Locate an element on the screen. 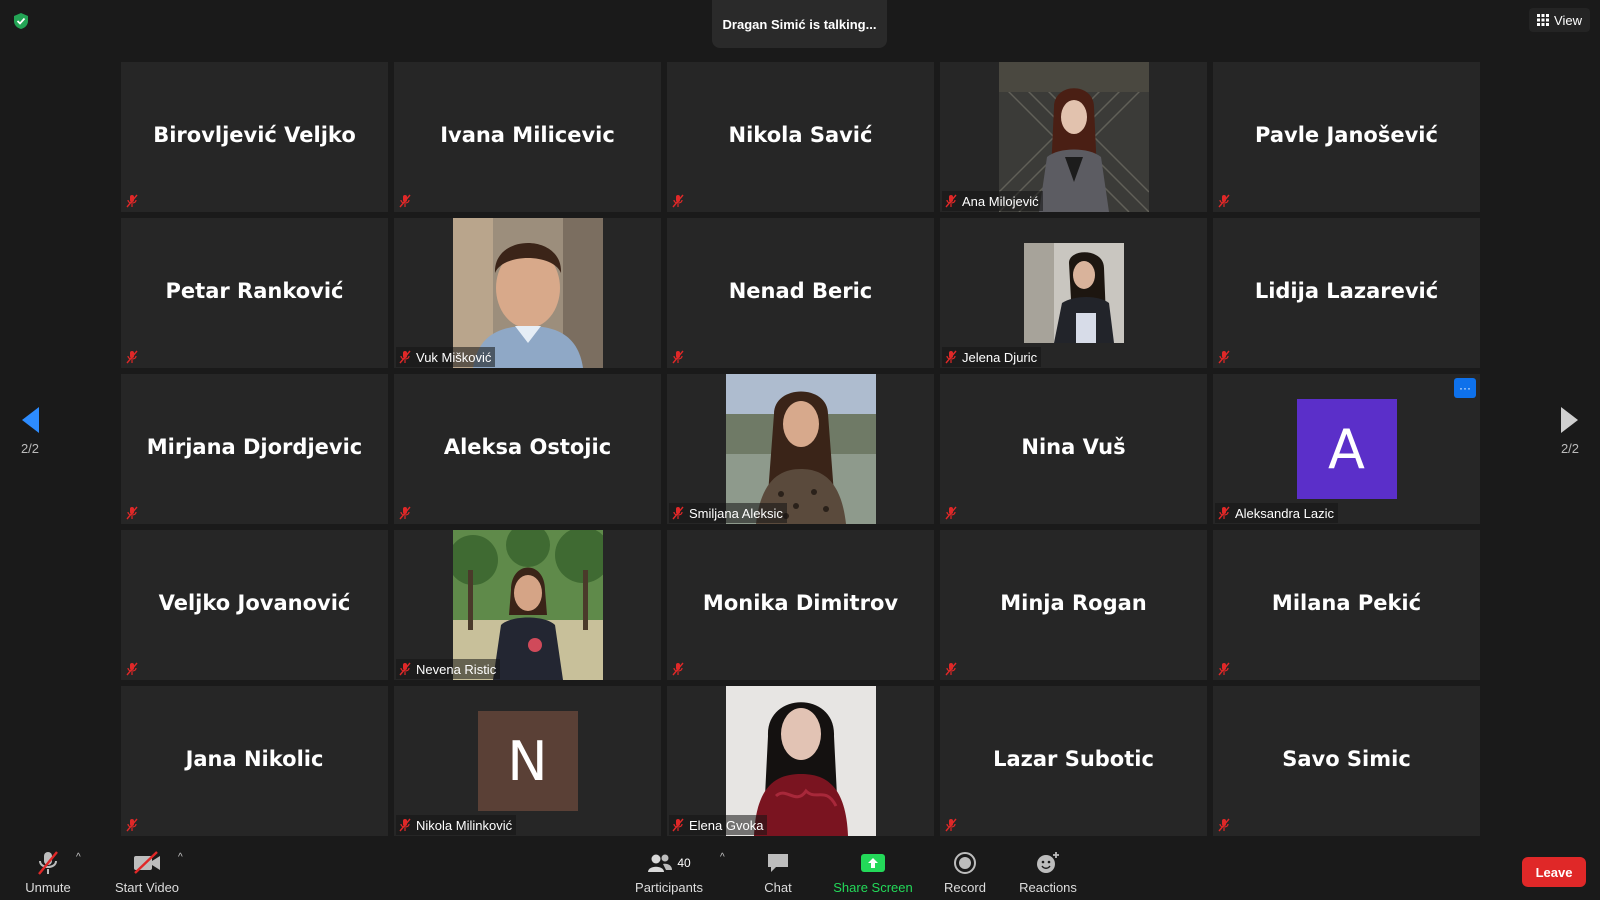  participant-tile: Ivana Milicevic is located at coordinates (527, 137).